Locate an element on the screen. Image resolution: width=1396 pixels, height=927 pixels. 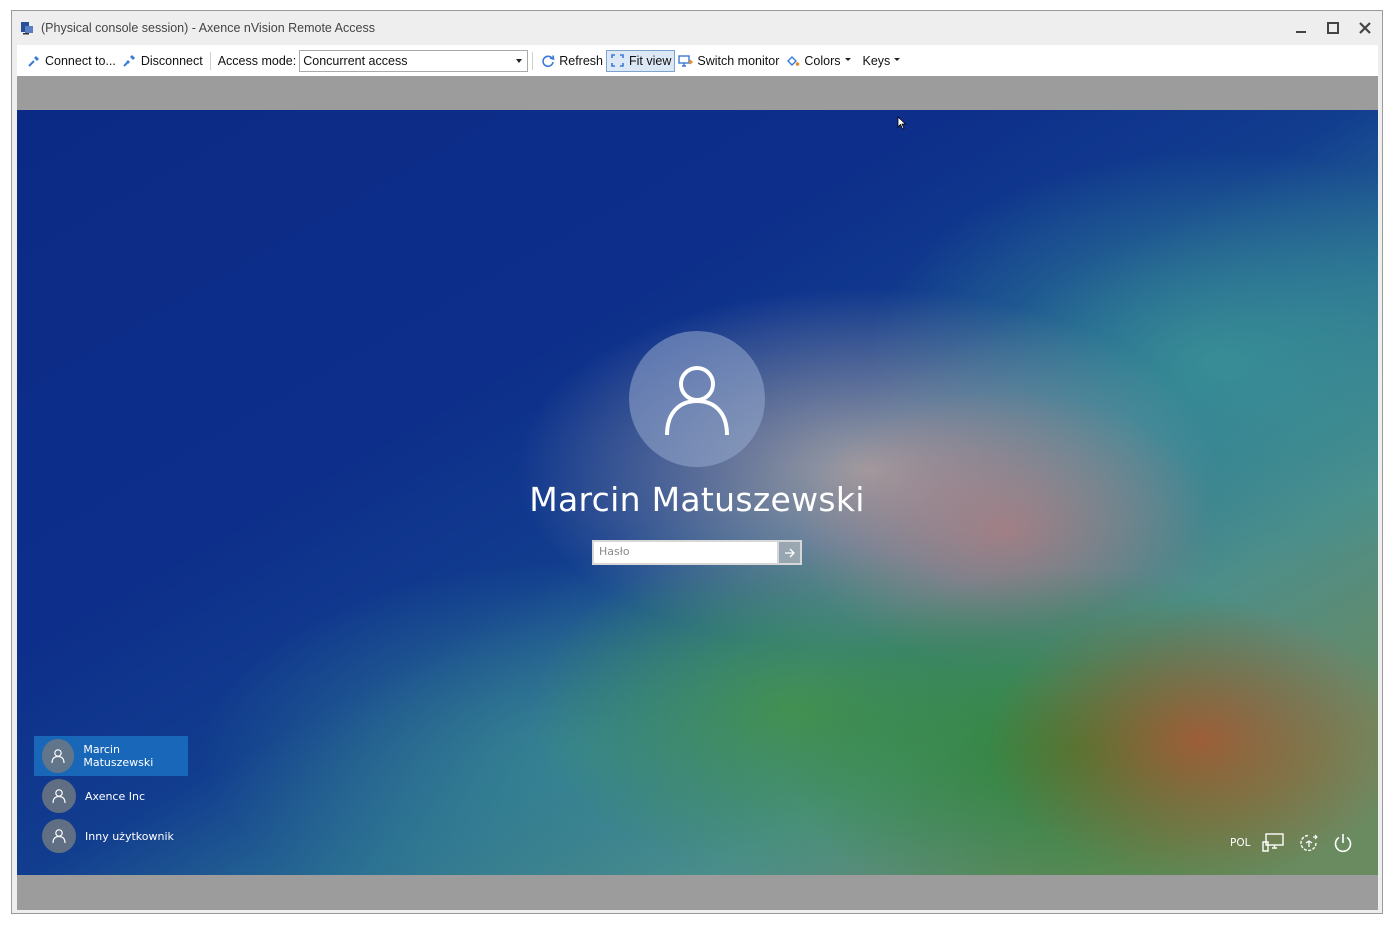
user-tile: Inny użytkownik is located at coordinates (111, 836).